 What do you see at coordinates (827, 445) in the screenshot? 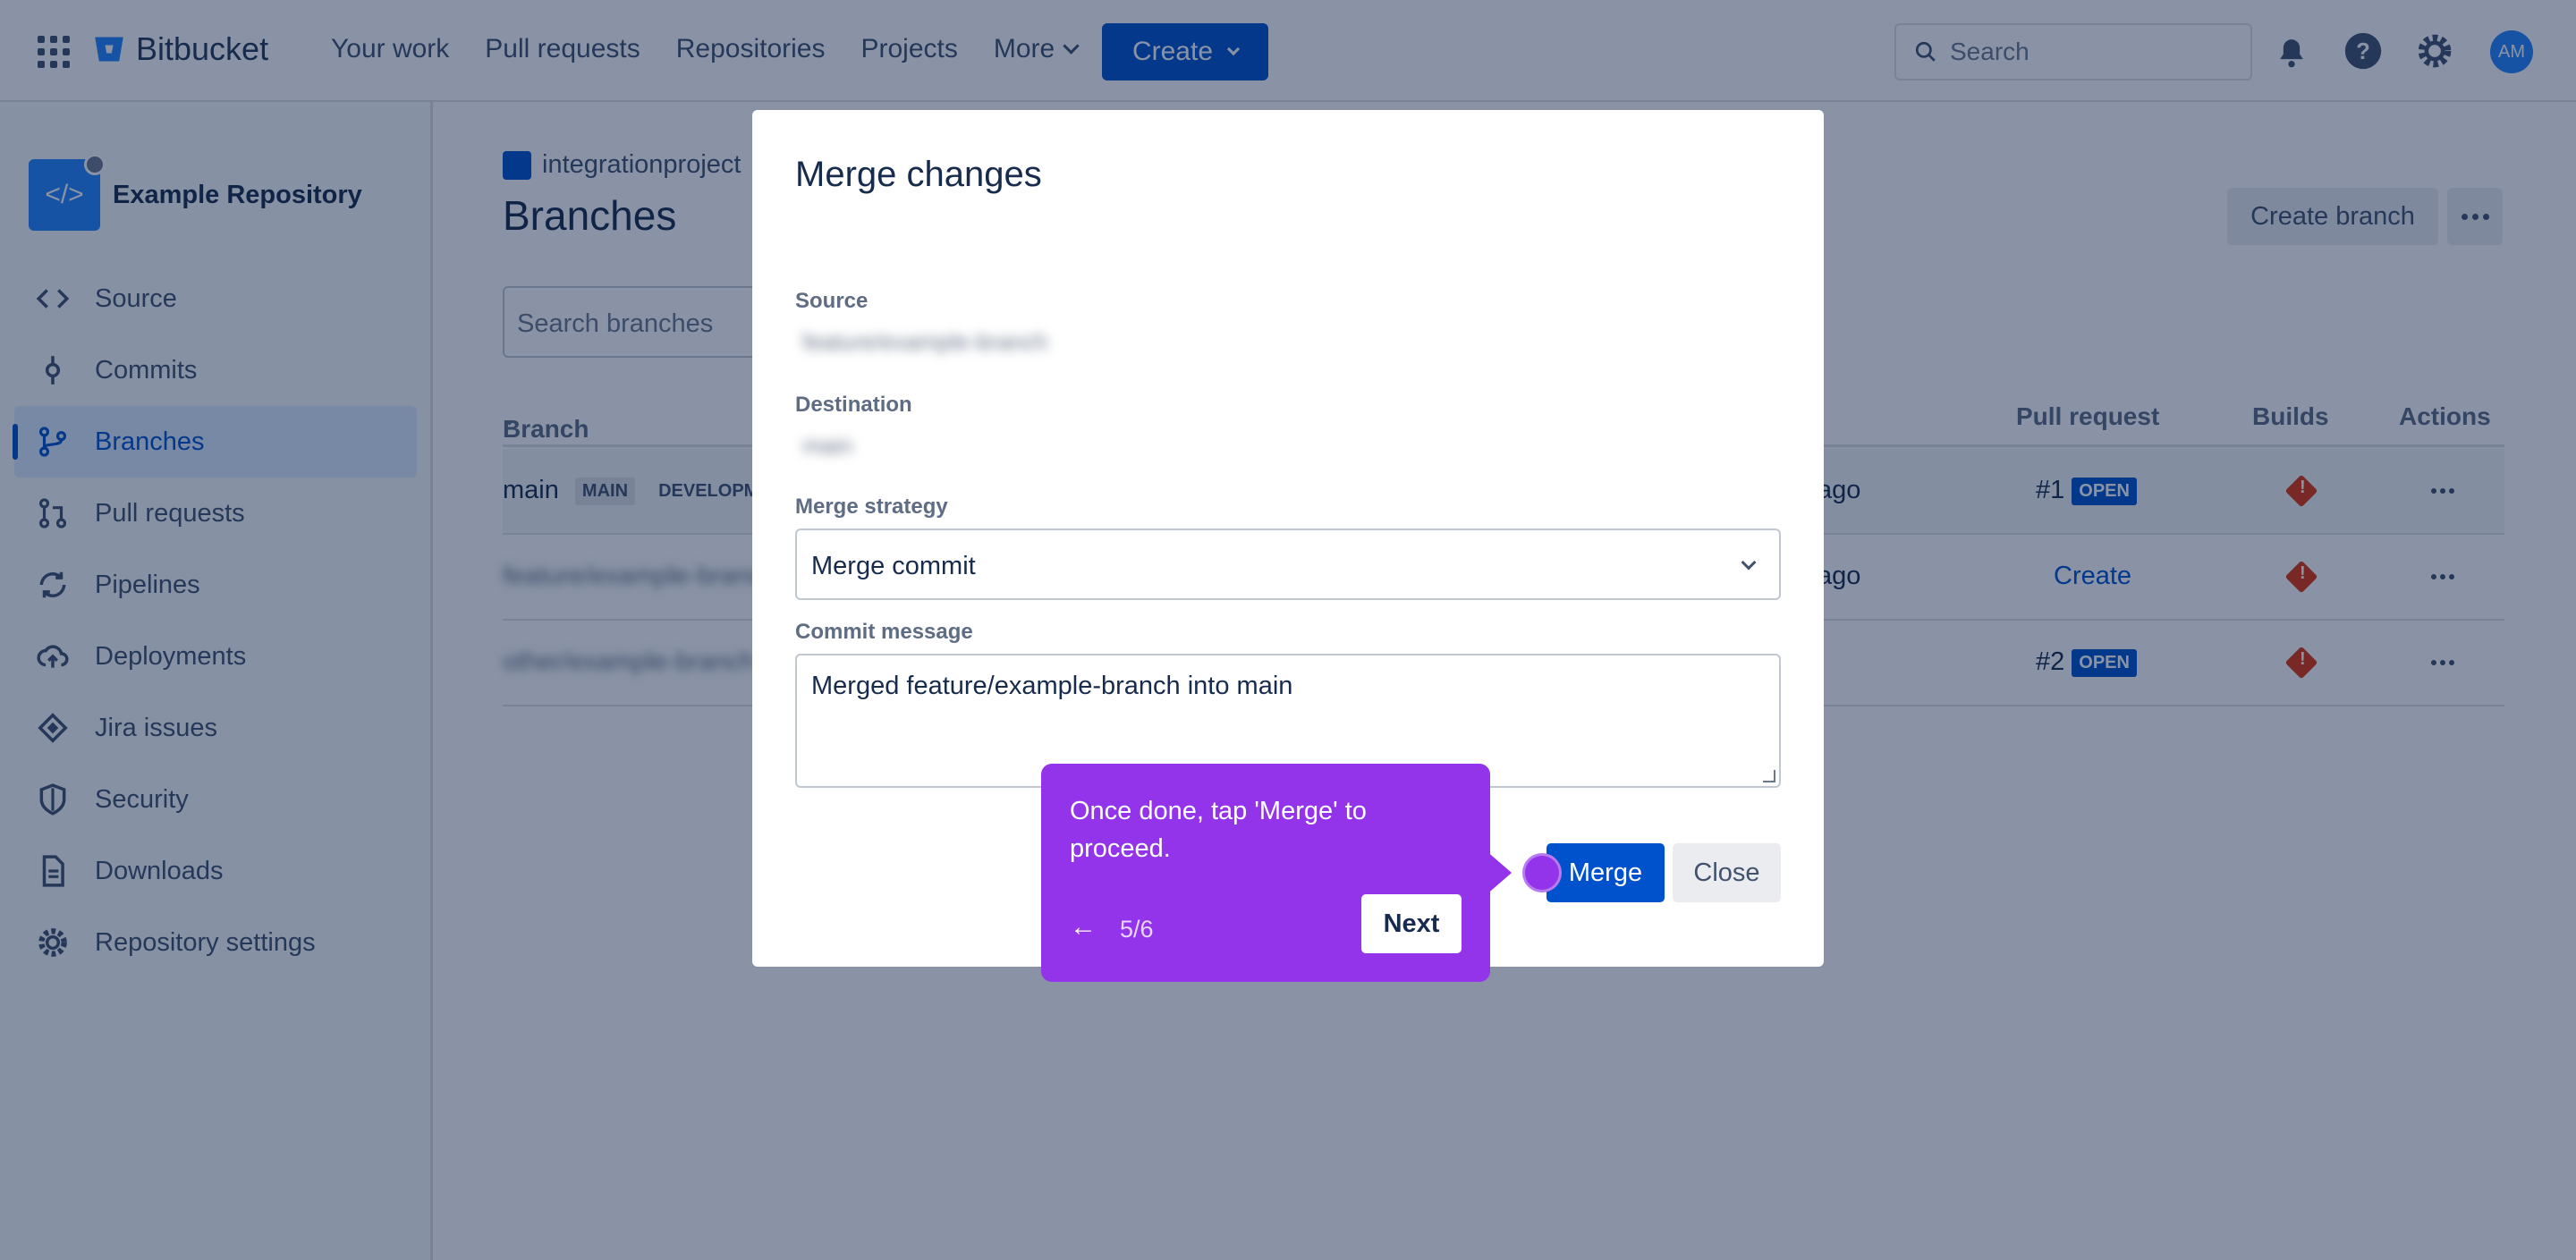
I see `destination-value: main` at bounding box center [827, 445].